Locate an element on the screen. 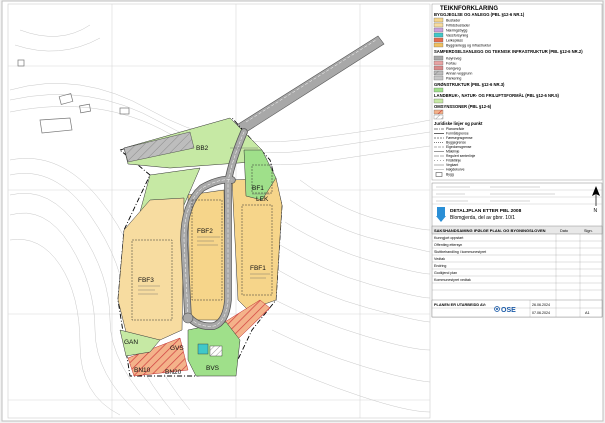 Image resolution: width=605 pixels, height=423 pixels. footer-date-2: 07.06.2024 is located at coordinates (541, 313).